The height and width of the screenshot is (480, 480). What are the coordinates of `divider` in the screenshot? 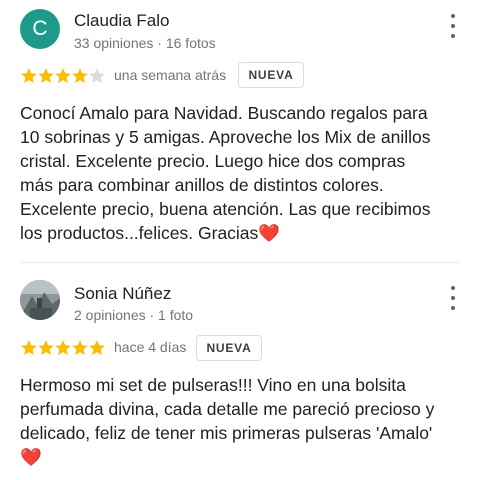 It's located at (240, 262).